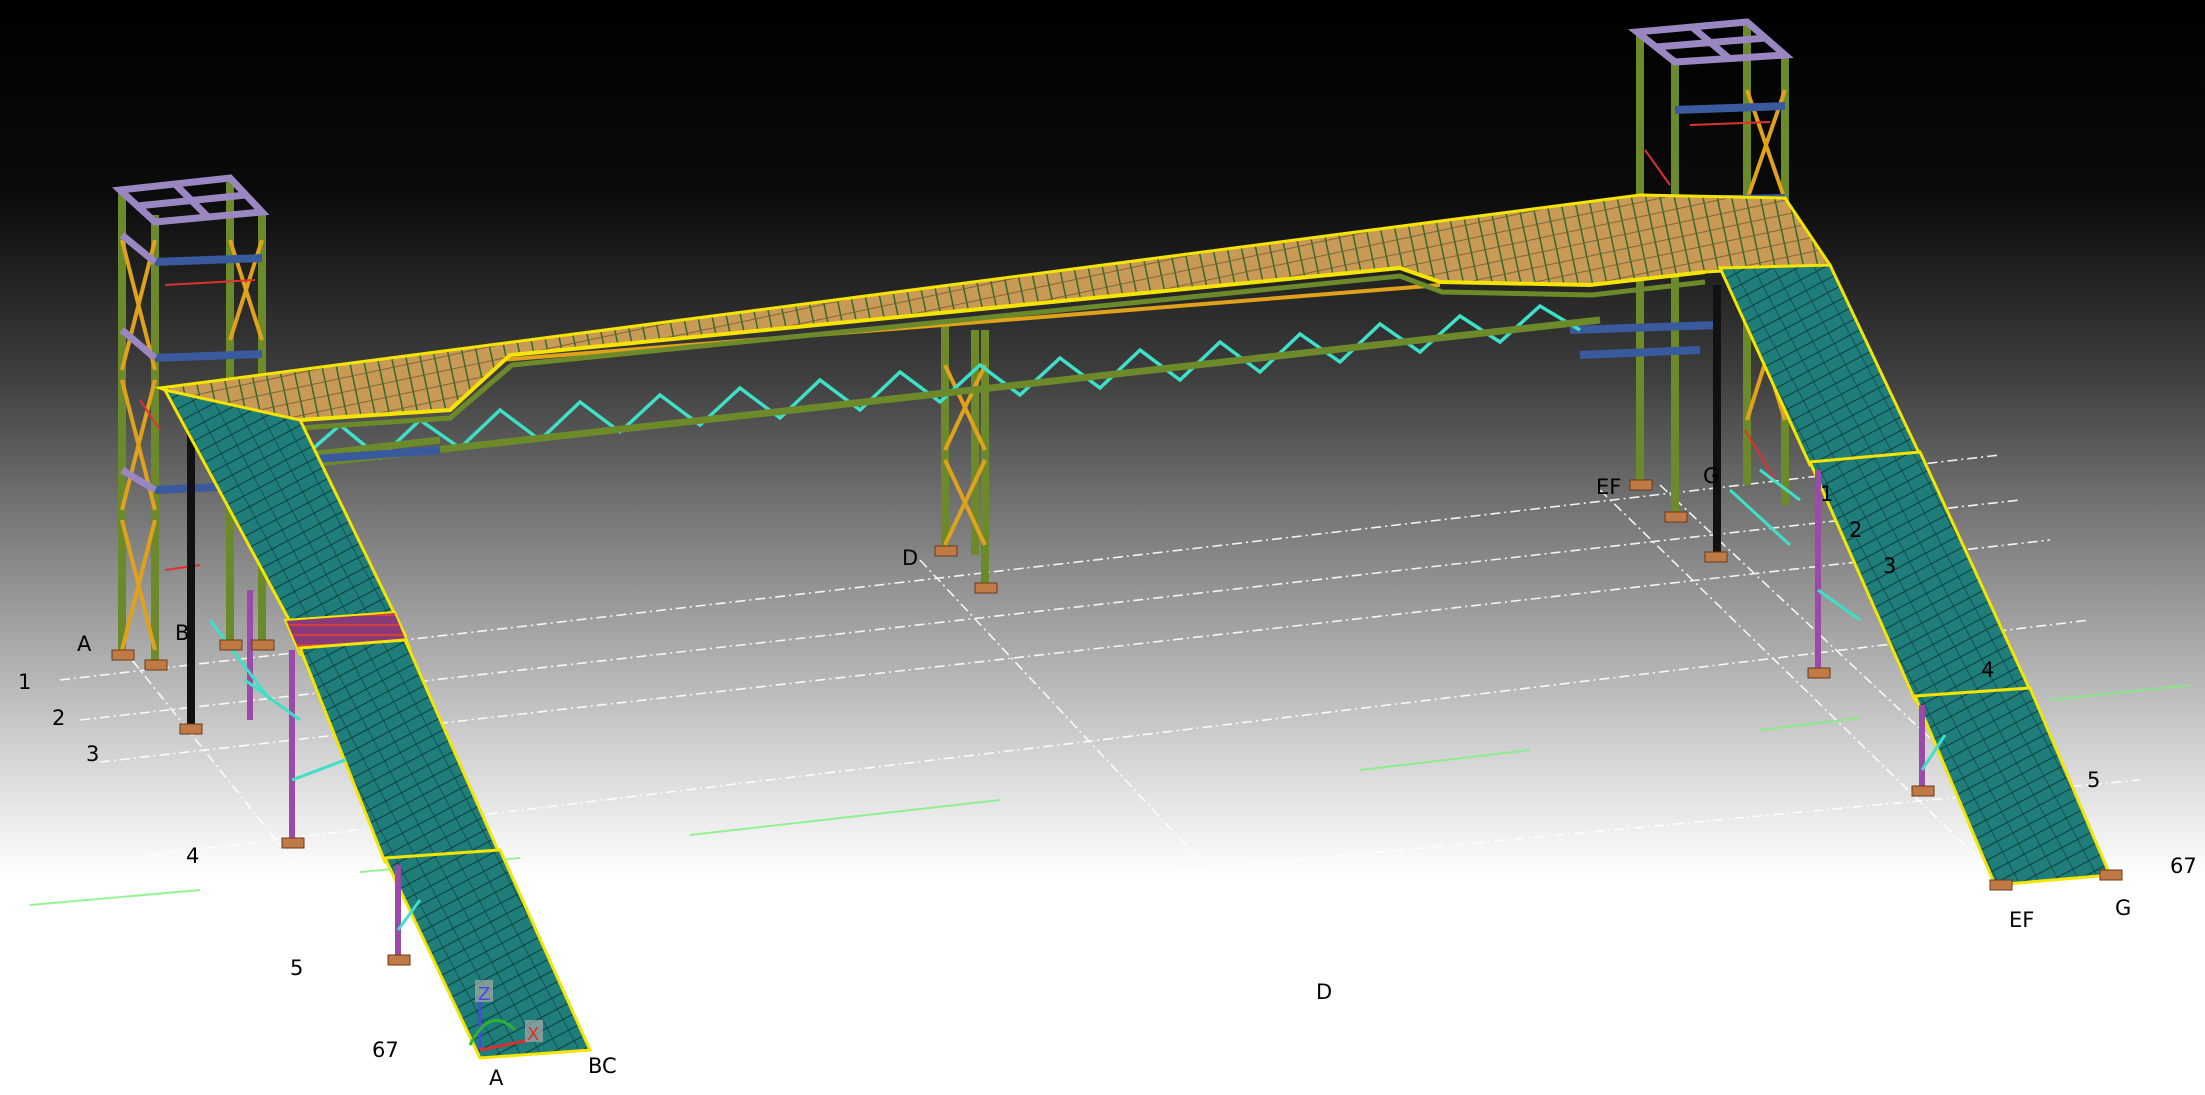 Image resolution: width=2205 pixels, height=1095 pixels. Describe the element at coordinates (487, 954) in the screenshot. I see `left-stair-lower-flight` at that location.